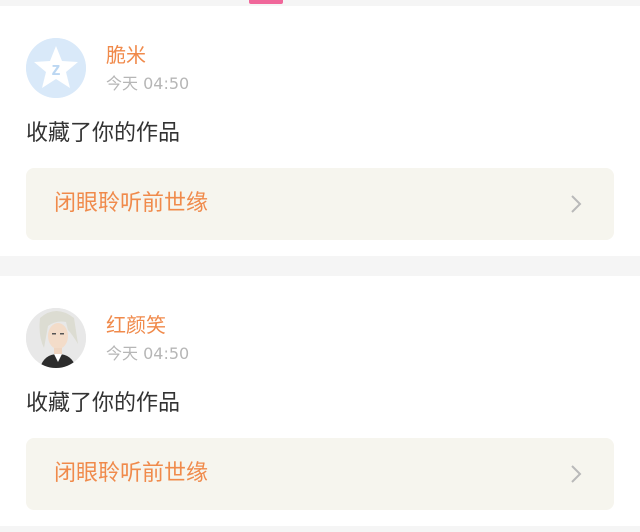  I want to click on svg-text: z, so click(56, 69).